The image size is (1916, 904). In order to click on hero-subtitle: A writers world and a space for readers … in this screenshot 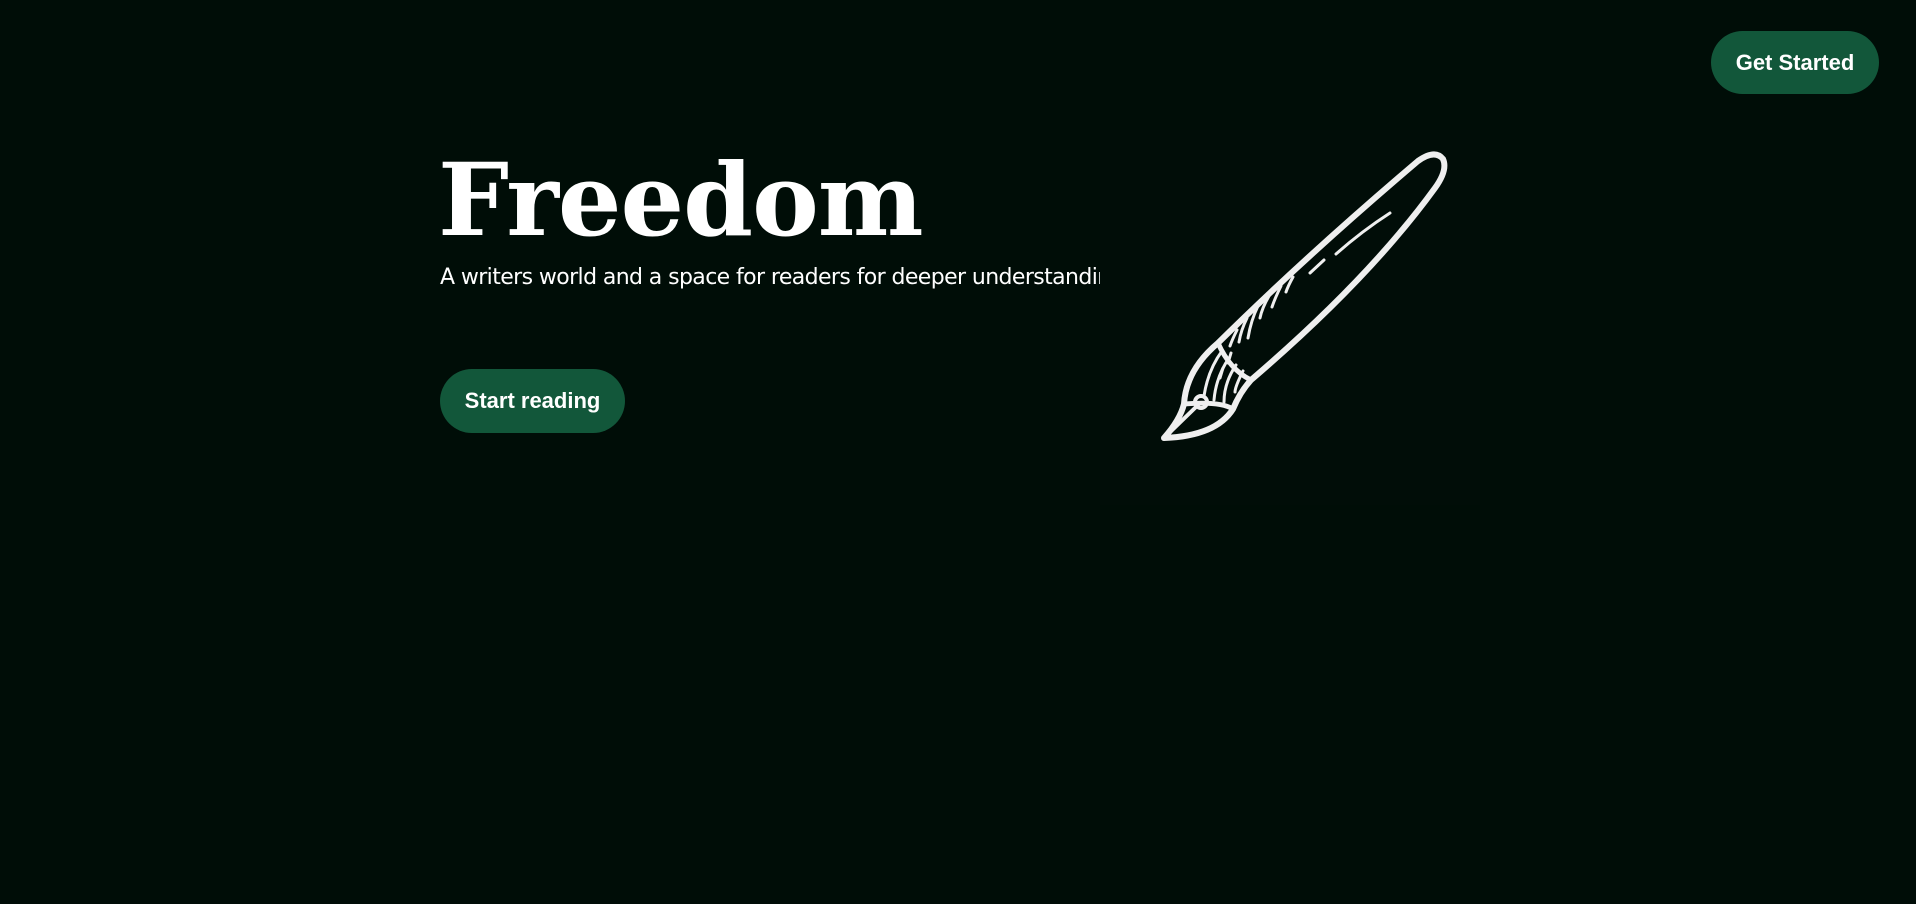, I will do `click(785, 277)`.